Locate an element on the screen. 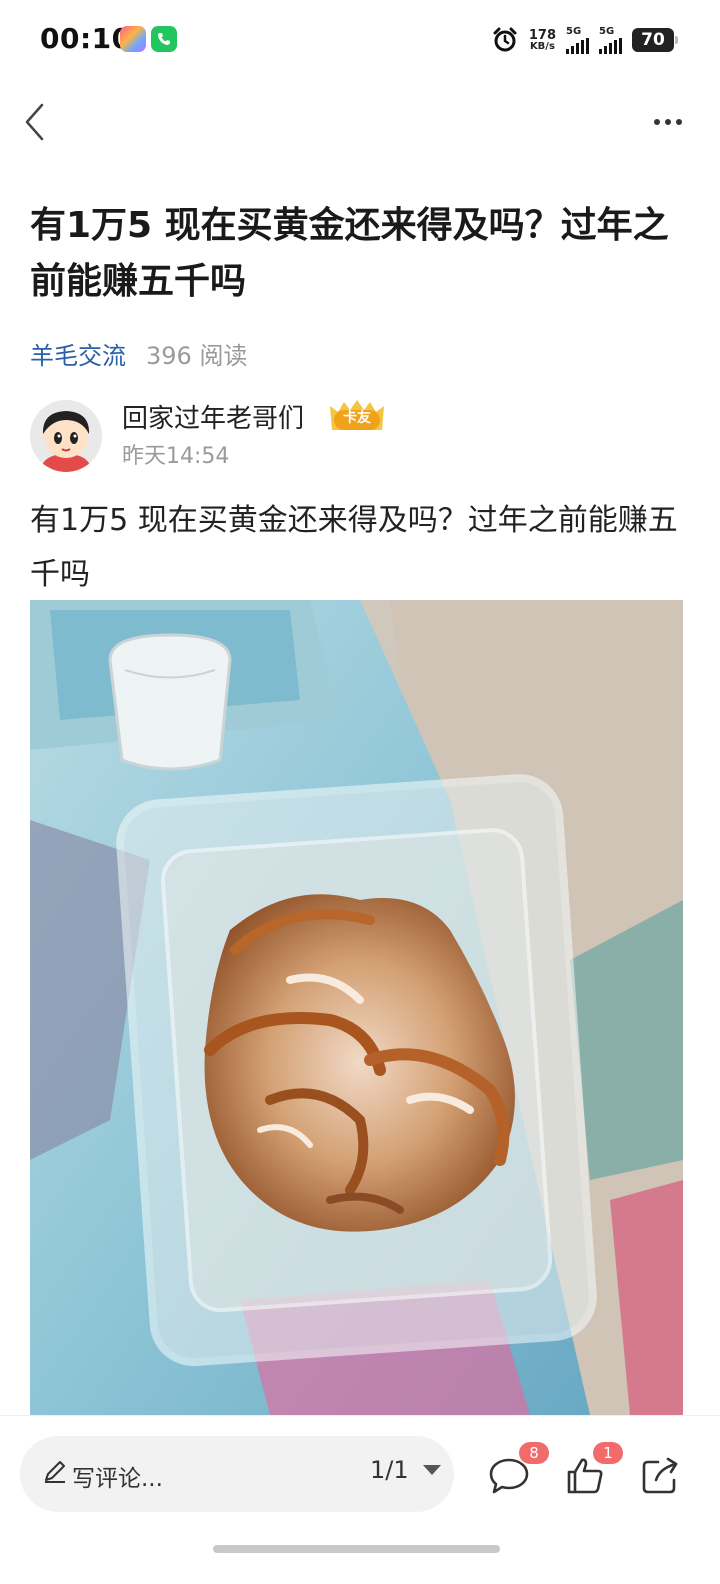 This screenshot has height=1584, width=720. phone-notification-icon is located at coordinates (164, 39).